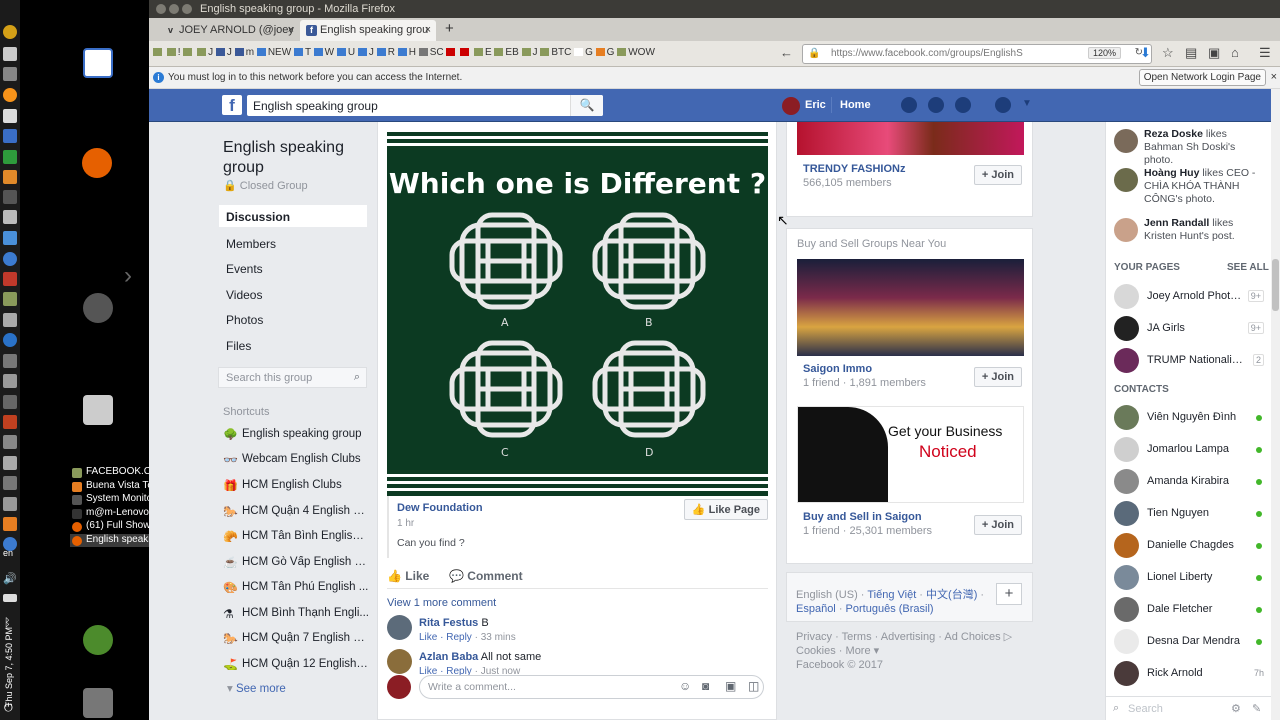 The height and width of the screenshot is (720, 1280). Describe the element at coordinates (1275, 404) in the screenshot. I see `page-scrollbar` at that location.